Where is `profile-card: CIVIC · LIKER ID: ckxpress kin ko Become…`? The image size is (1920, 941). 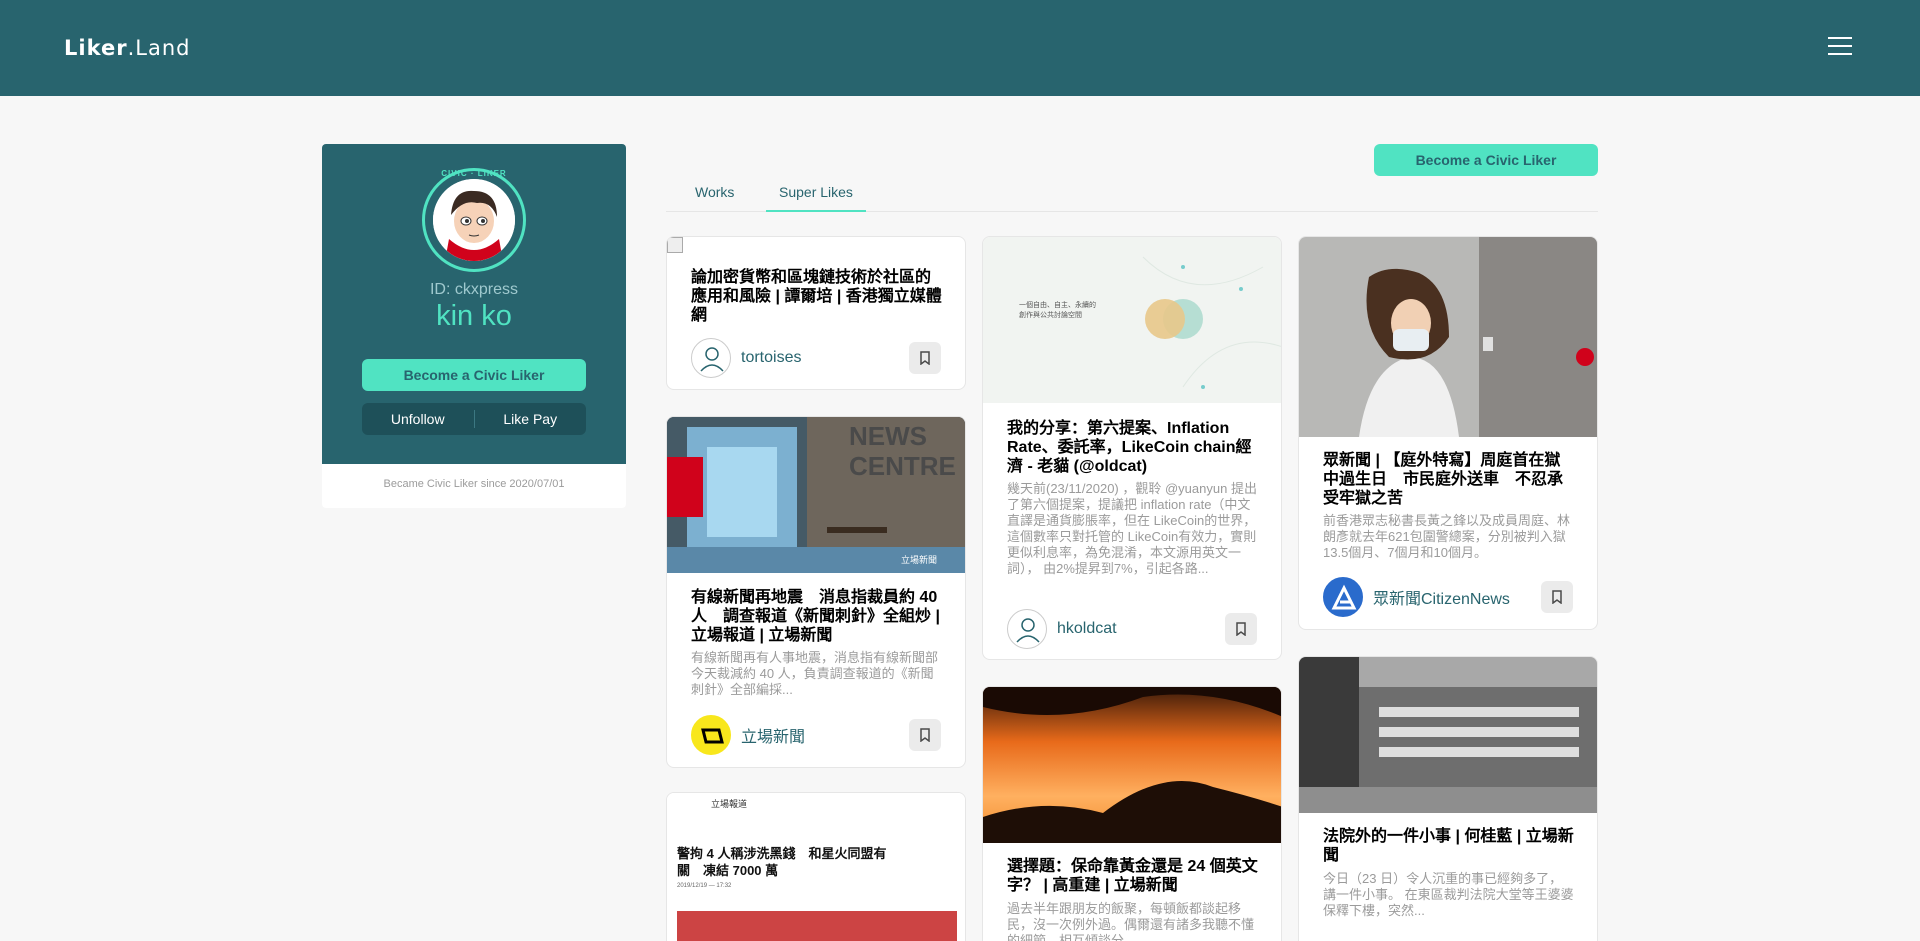
profile-card: CIVIC · LIKER ID: ckxpress kin ko Become… is located at coordinates (474, 326).